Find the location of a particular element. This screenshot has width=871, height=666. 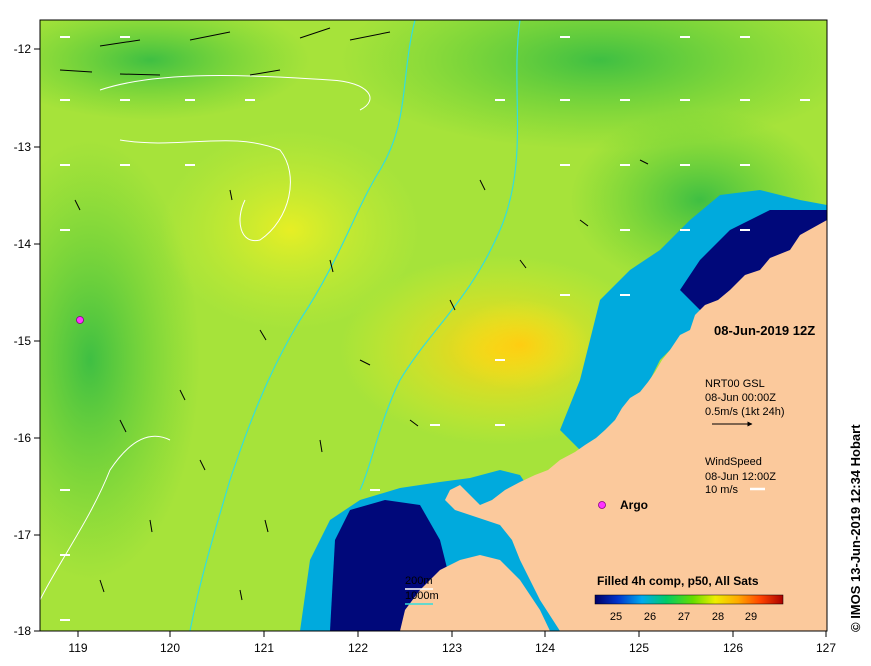

isobath-200-label: 200m is located at coordinates (419, 581).